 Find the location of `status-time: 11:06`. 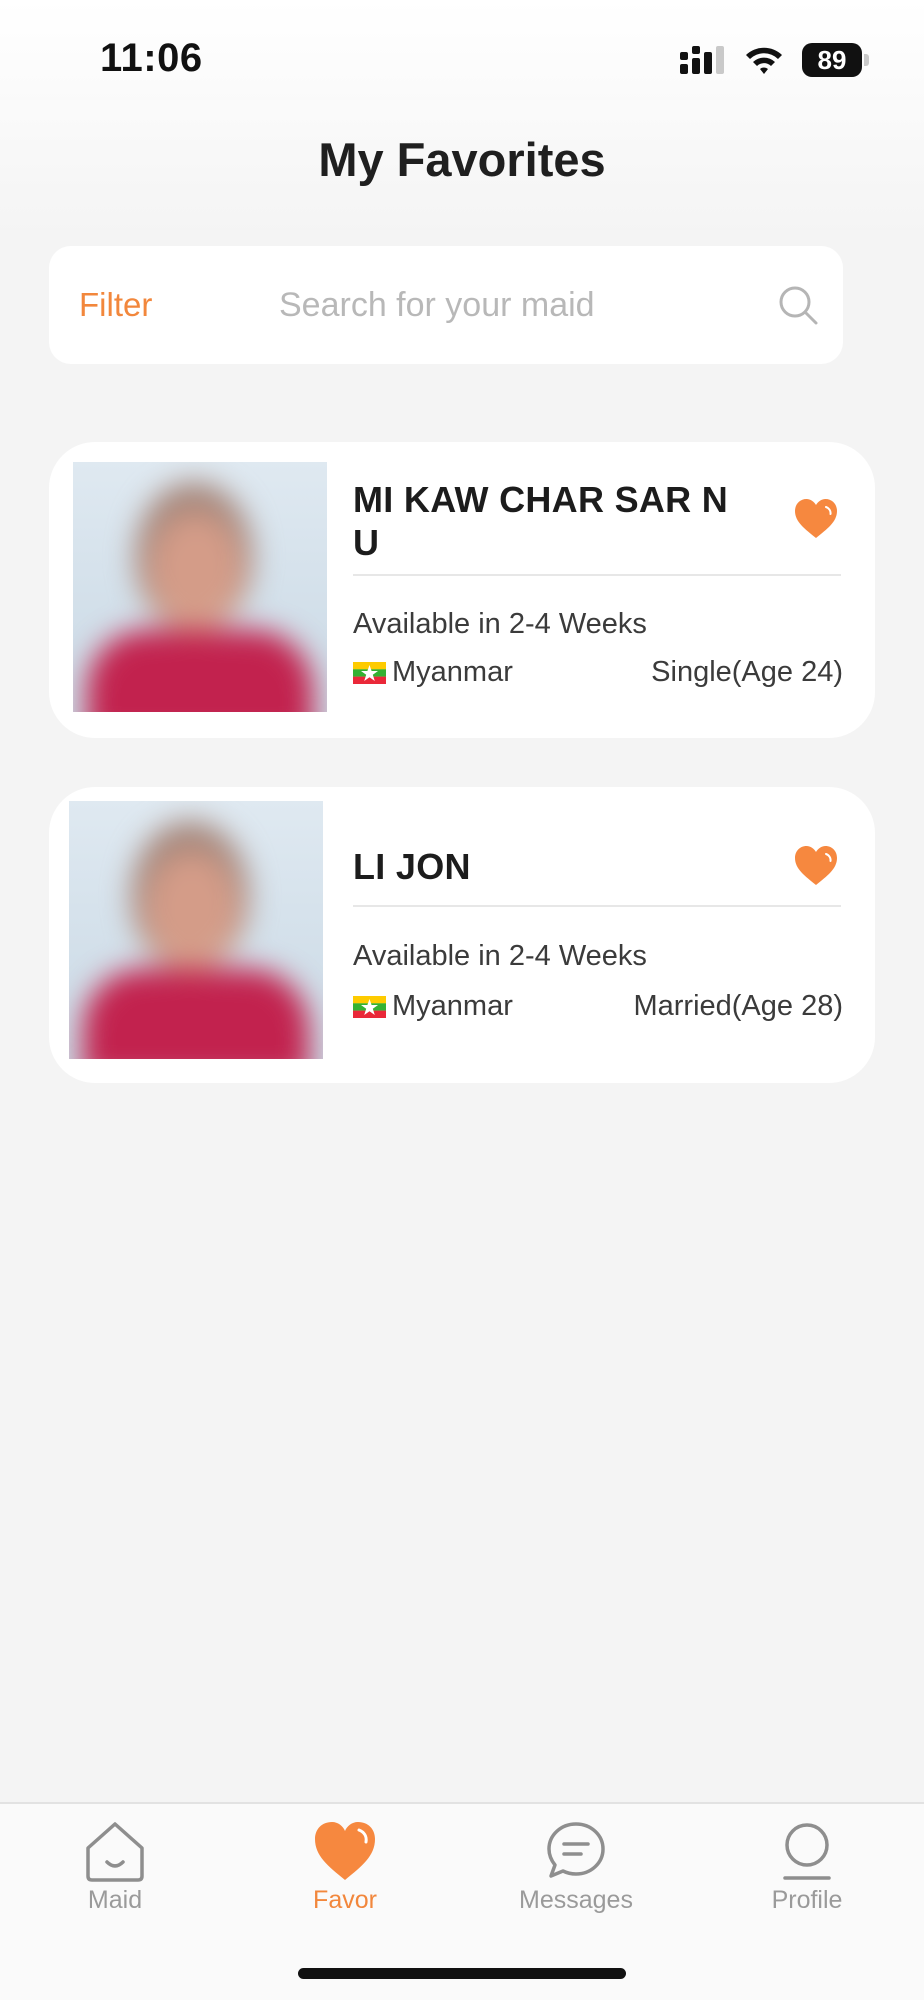

status-time: 11:06 is located at coordinates (151, 58).